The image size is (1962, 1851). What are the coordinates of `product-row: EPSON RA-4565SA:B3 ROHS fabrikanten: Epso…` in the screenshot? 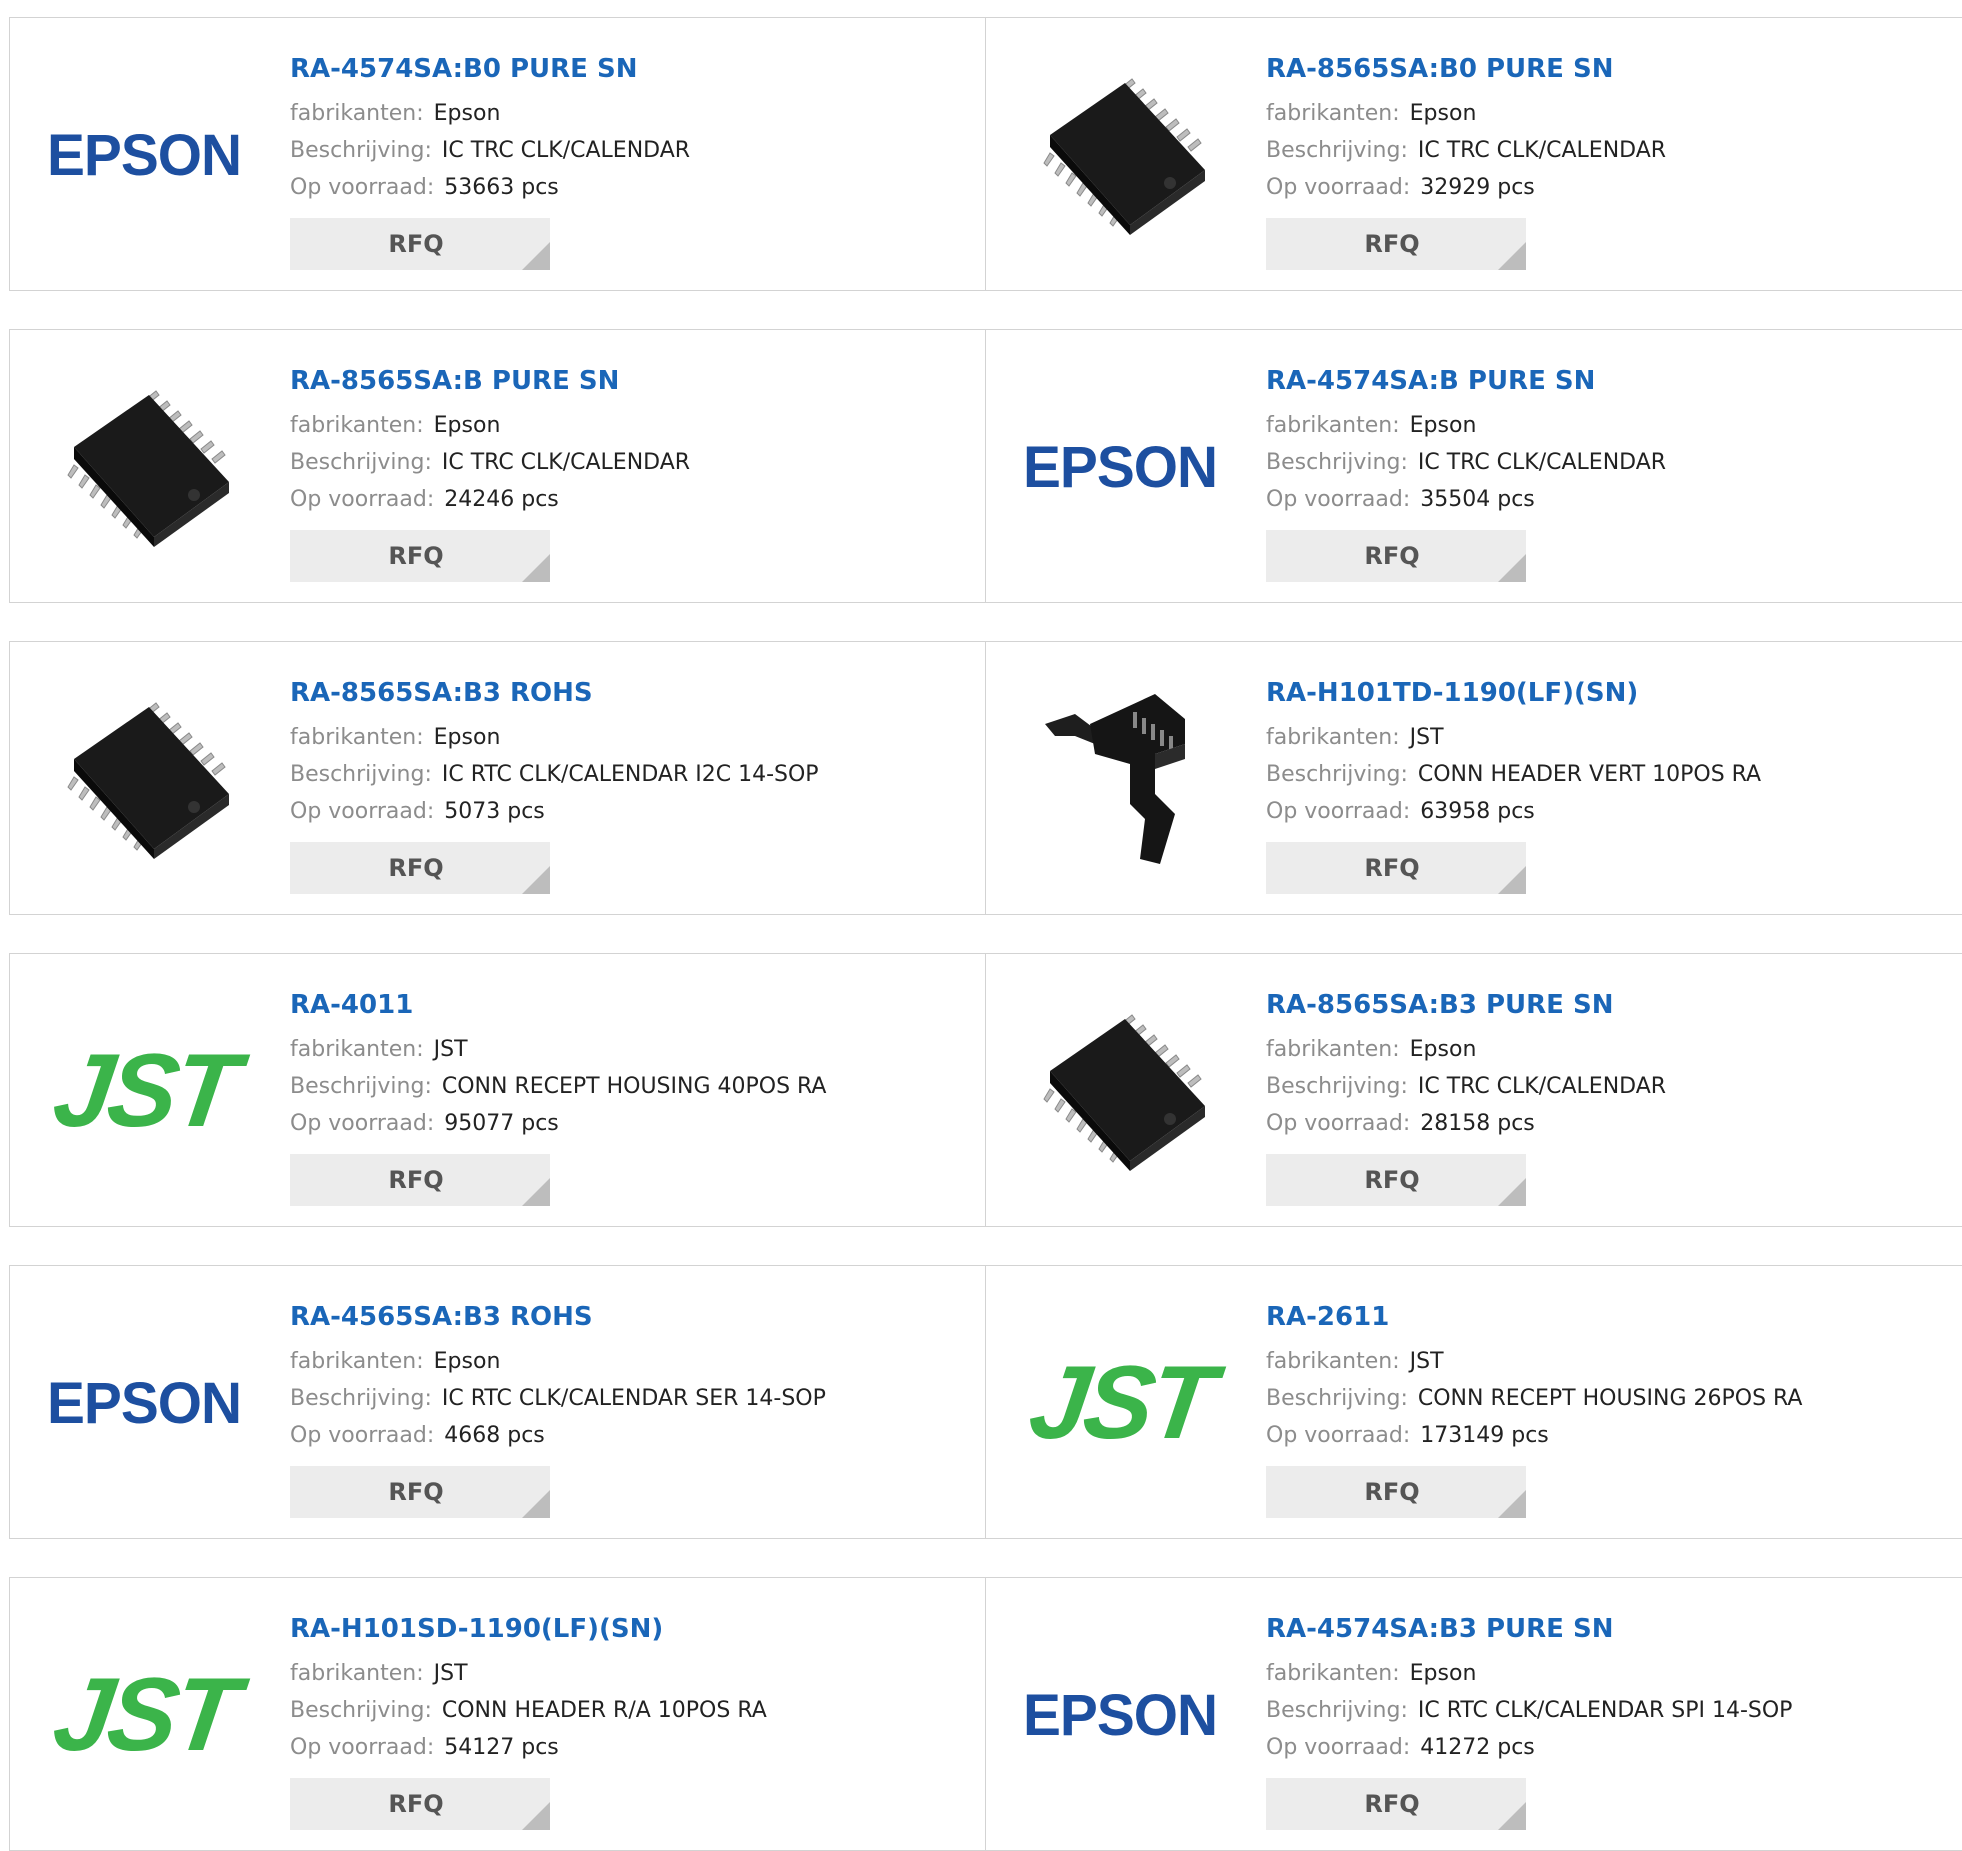 It's located at (985, 1402).